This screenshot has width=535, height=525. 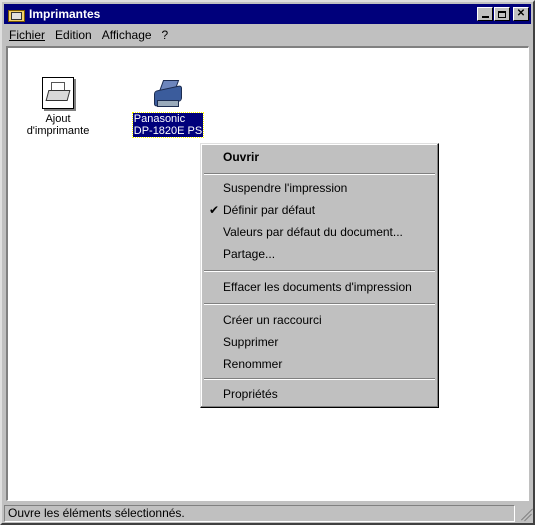 What do you see at coordinates (317, 287) in the screenshot?
I see `menu-item-purge-documents: Effacer les documents d'impression` at bounding box center [317, 287].